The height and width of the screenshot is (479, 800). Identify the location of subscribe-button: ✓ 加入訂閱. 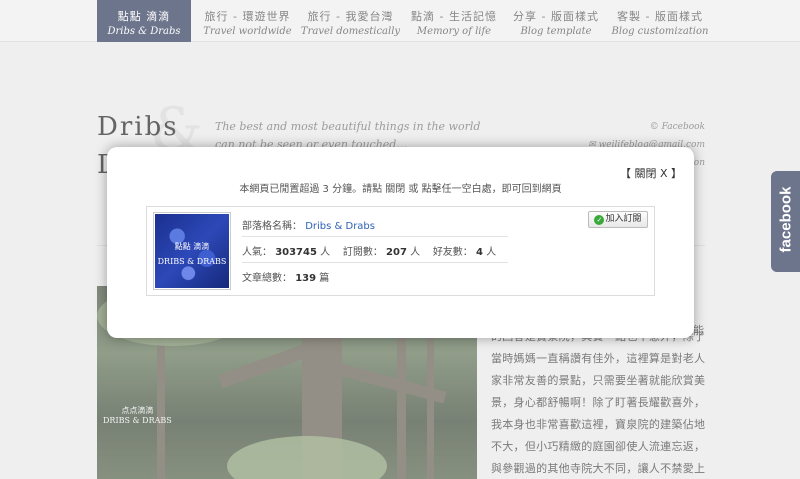
(618, 219).